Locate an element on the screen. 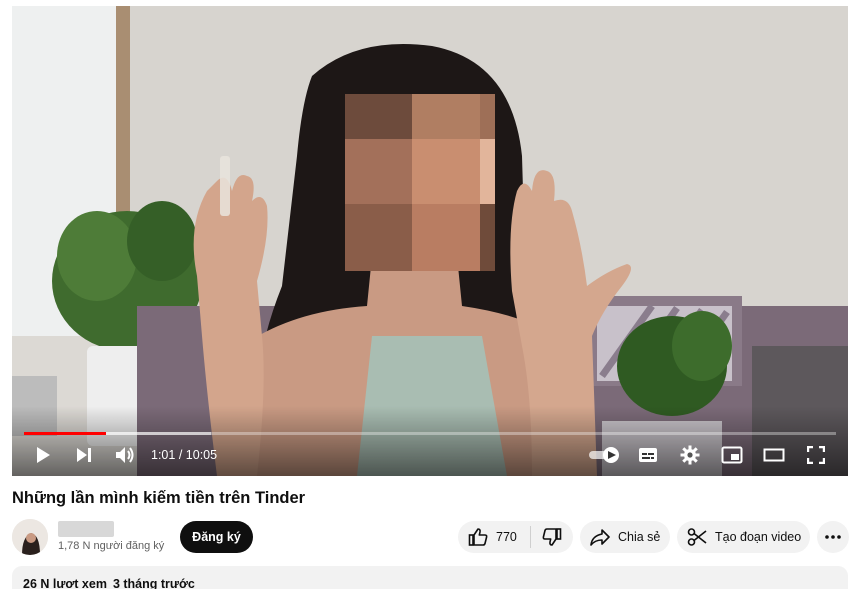 Image resolution: width=860 pixels, height=589 pixels. more-actions-button is located at coordinates (833, 537).